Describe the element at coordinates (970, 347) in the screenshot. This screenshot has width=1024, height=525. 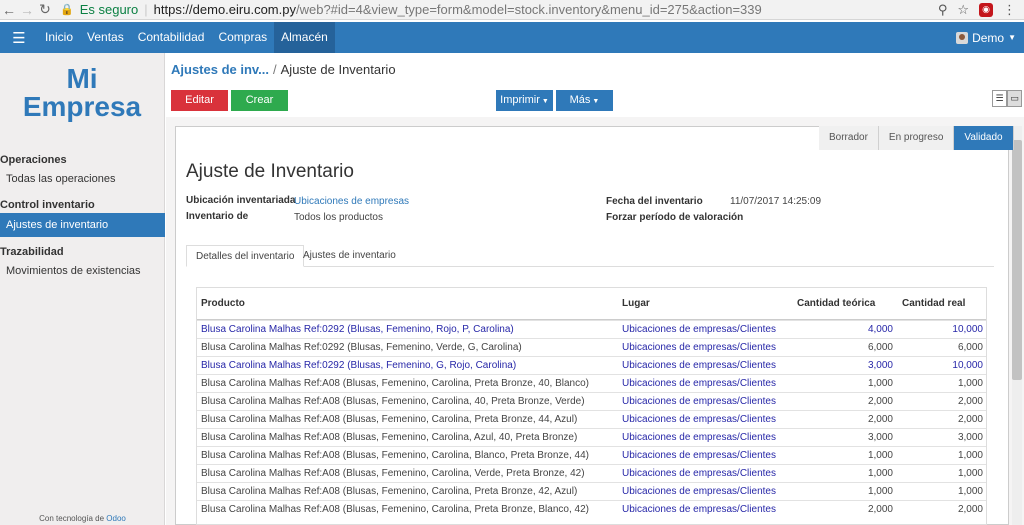
I see `cell-cantidad-real: 6,000` at that location.